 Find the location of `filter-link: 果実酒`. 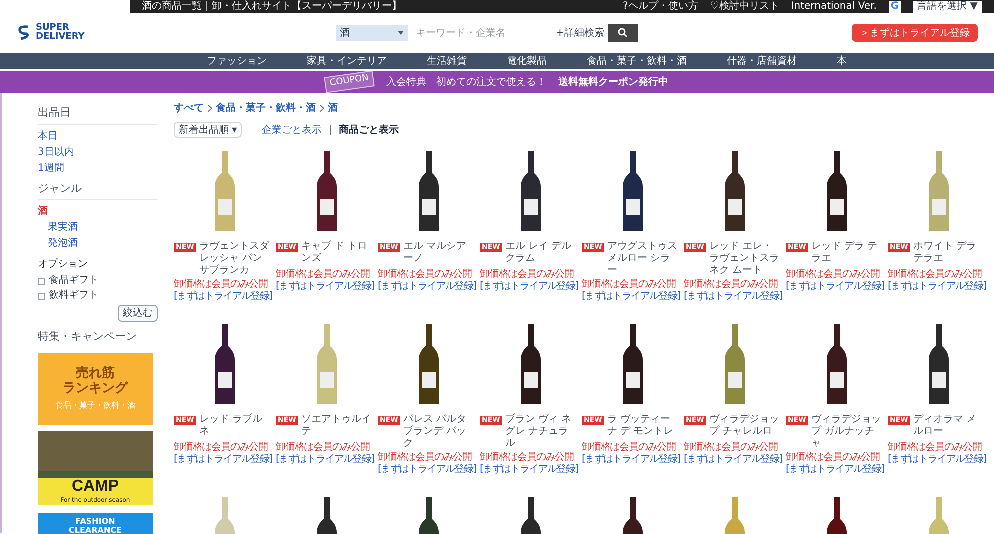

filter-link: 果実酒 is located at coordinates (98, 227).